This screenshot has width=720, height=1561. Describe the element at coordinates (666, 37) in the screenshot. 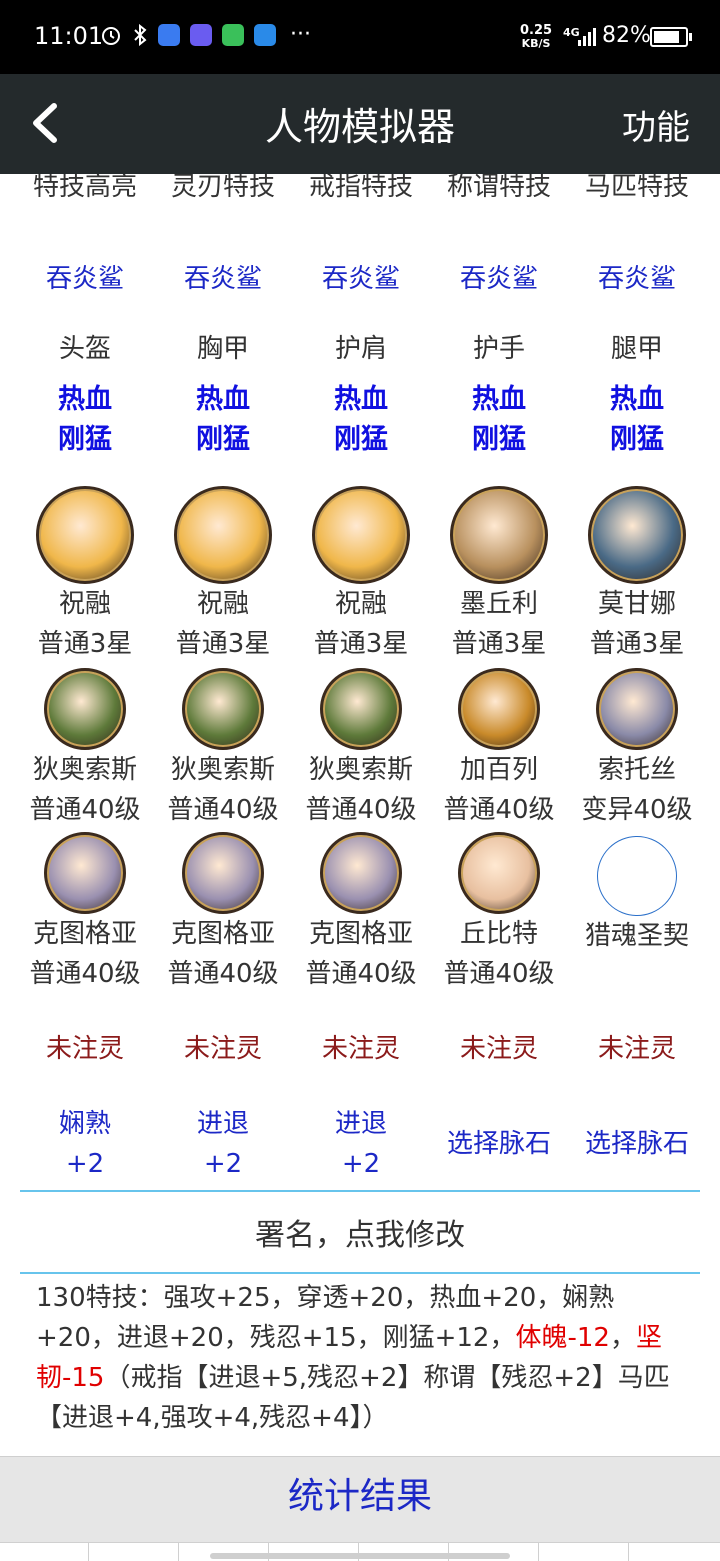

I see `battery-fill` at that location.